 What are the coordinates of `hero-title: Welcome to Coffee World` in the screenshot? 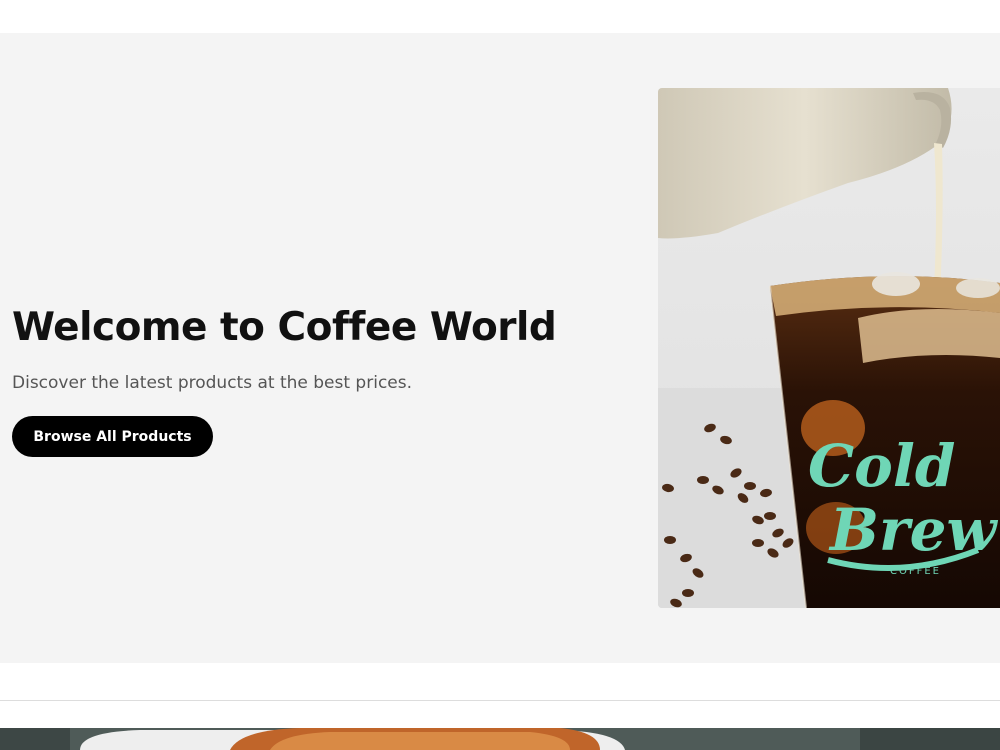 It's located at (284, 327).